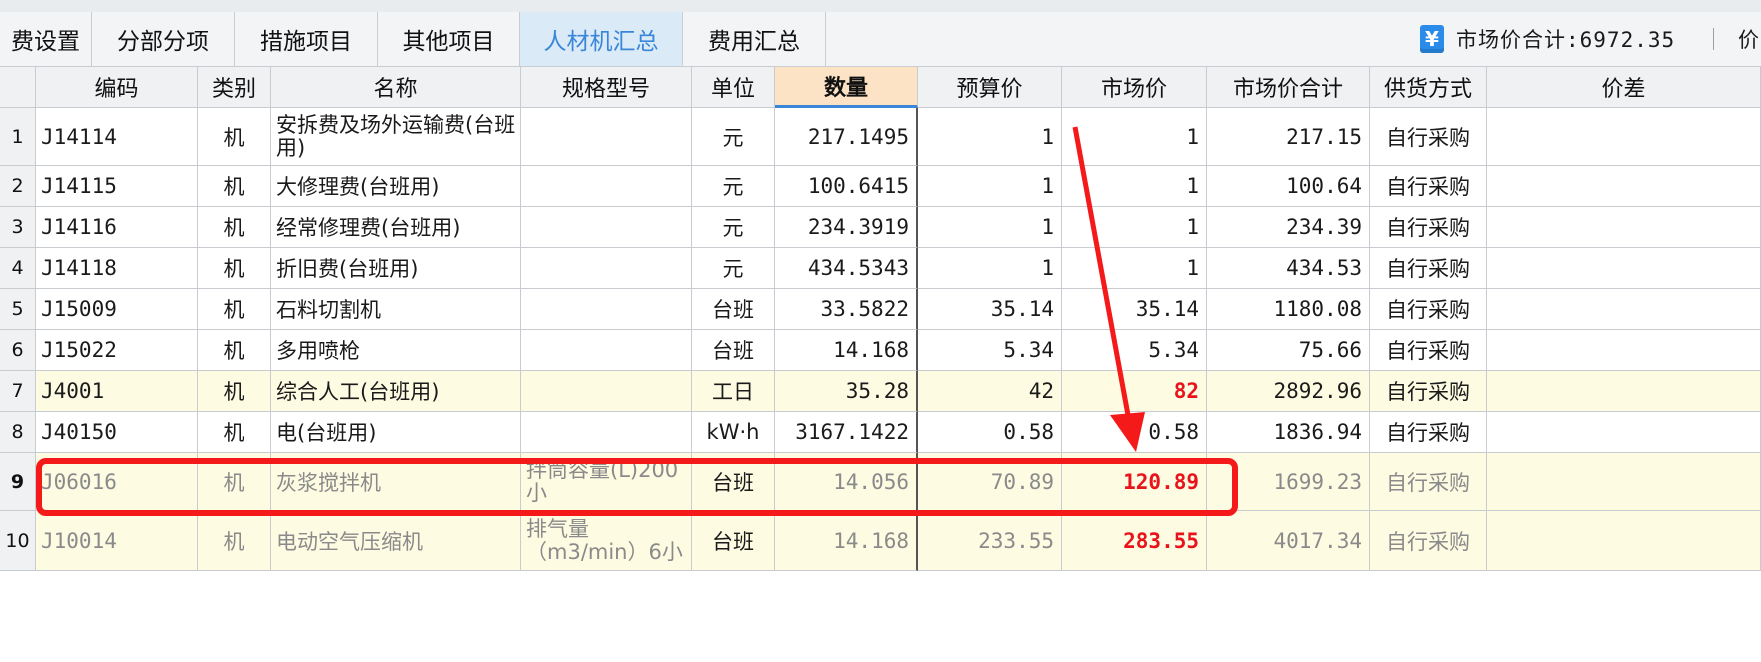 This screenshot has height=662, width=1761. Describe the element at coordinates (396, 432) in the screenshot. I see `name-cell: 电(台班用)` at that location.